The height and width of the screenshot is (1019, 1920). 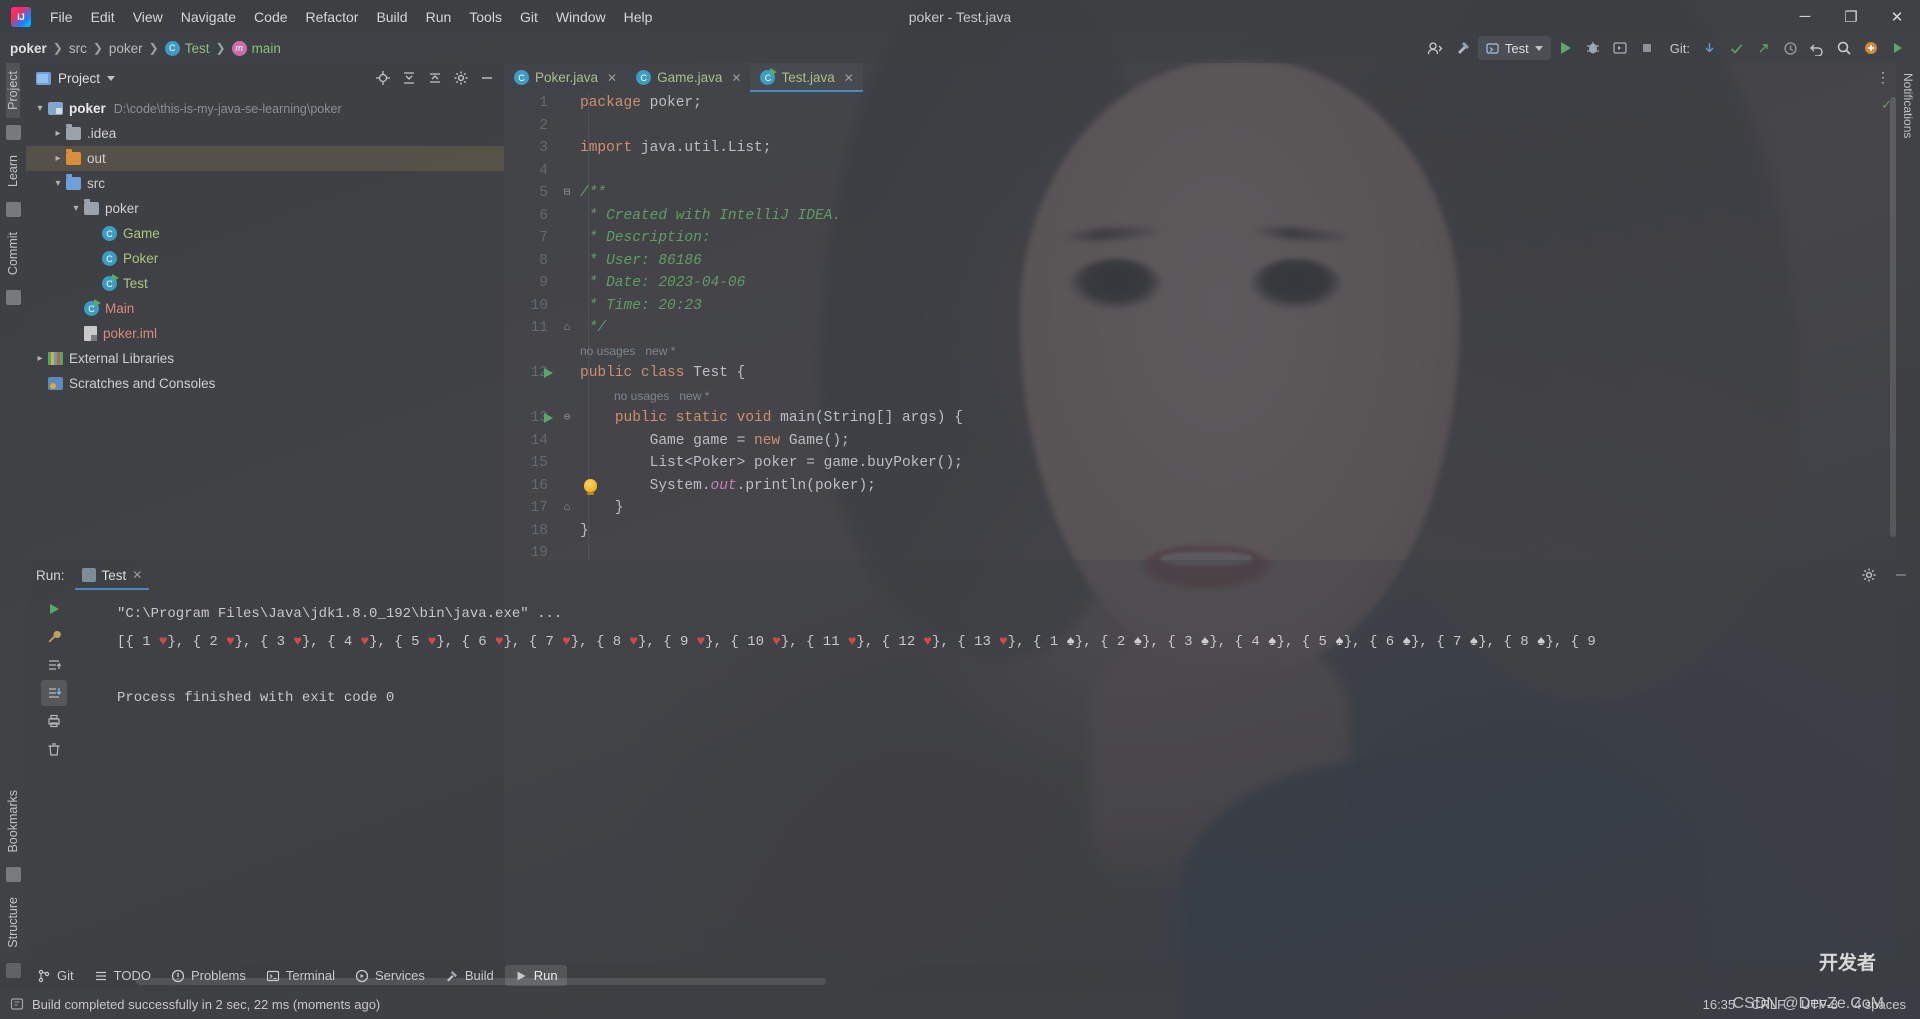 What do you see at coordinates (469, 975) in the screenshot?
I see `tool-window-button-build: Build` at bounding box center [469, 975].